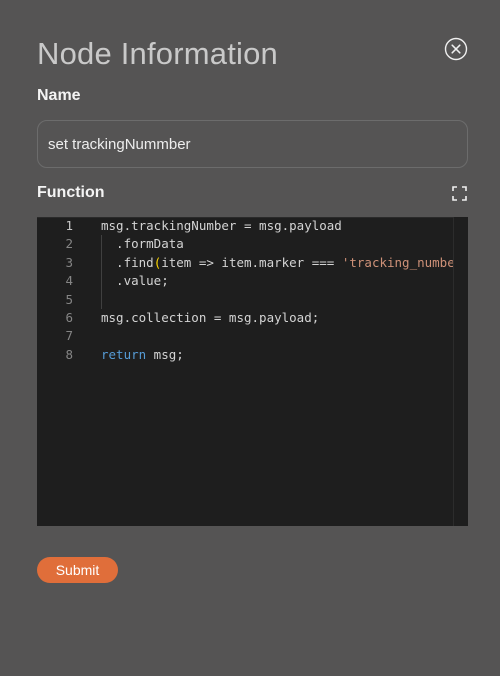 This screenshot has width=500, height=676. Describe the element at coordinates (77, 570) in the screenshot. I see `submit-button: Submit` at that location.